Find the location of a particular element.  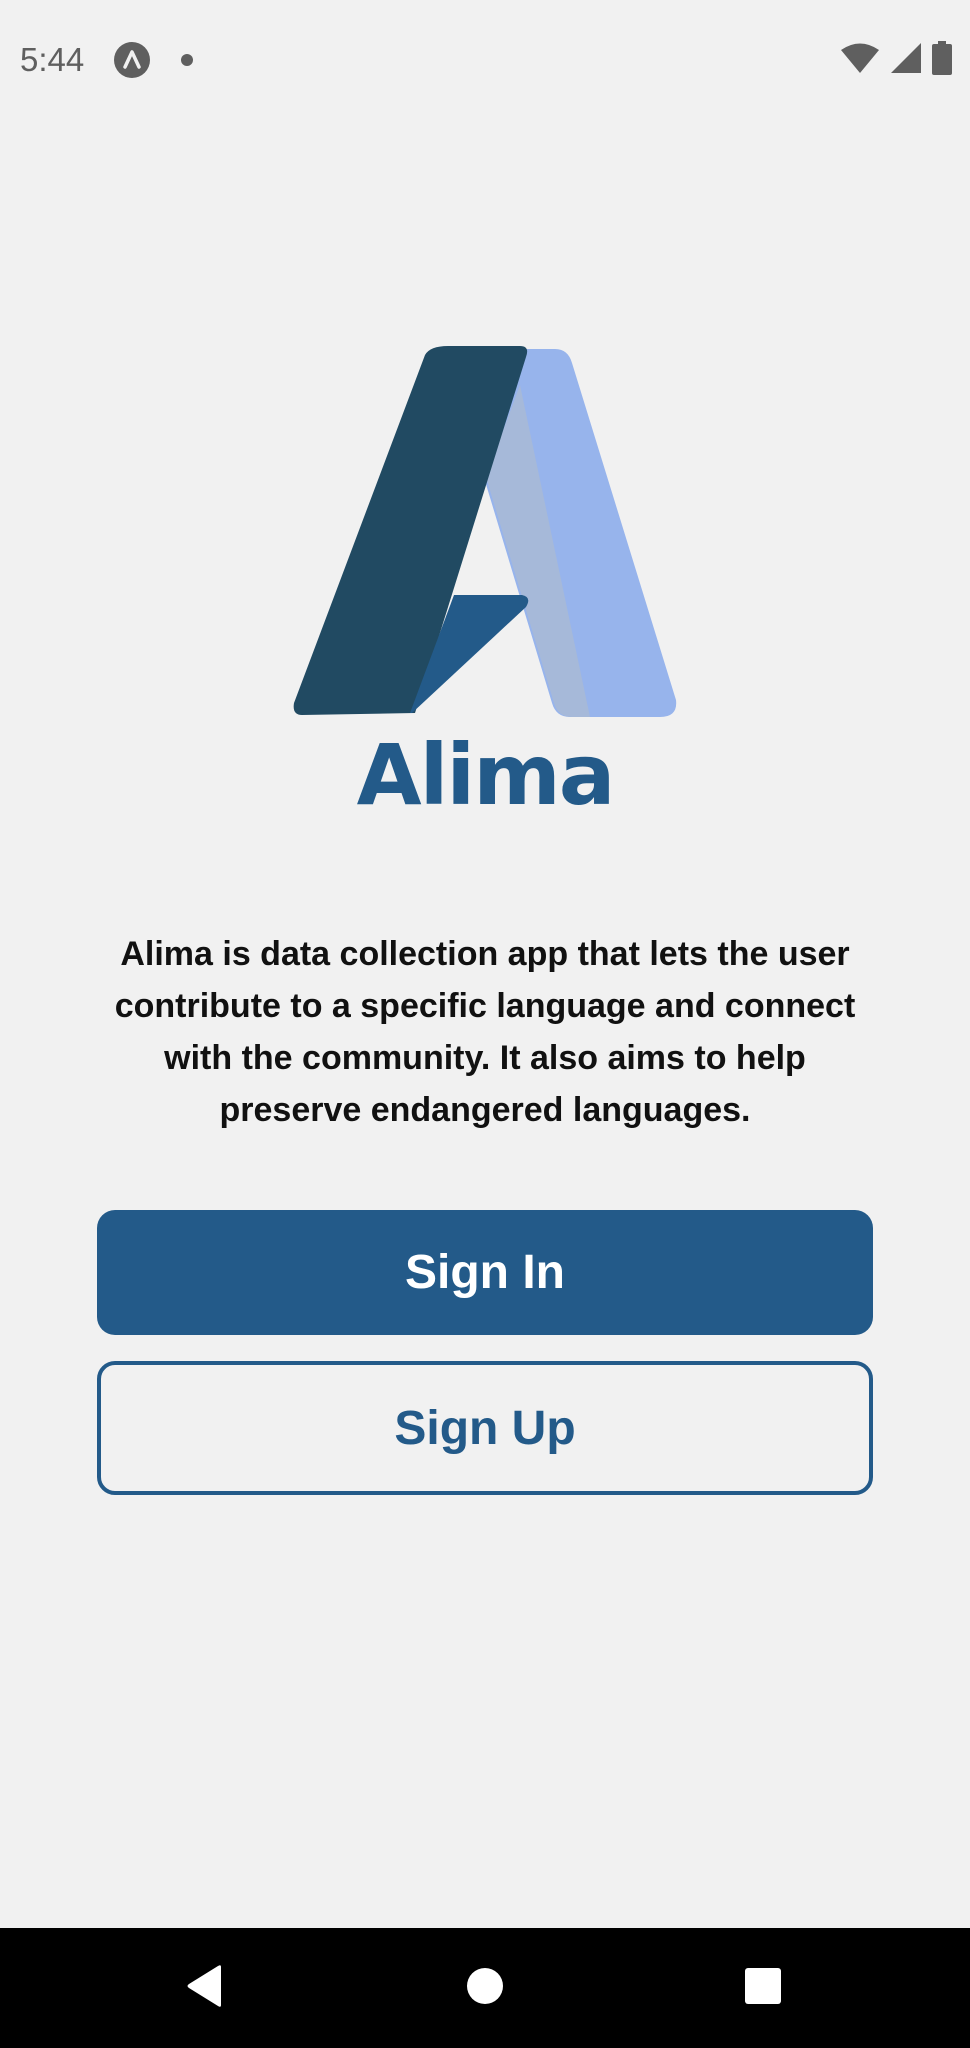

brand-name: Alima is located at coordinates (486, 775).